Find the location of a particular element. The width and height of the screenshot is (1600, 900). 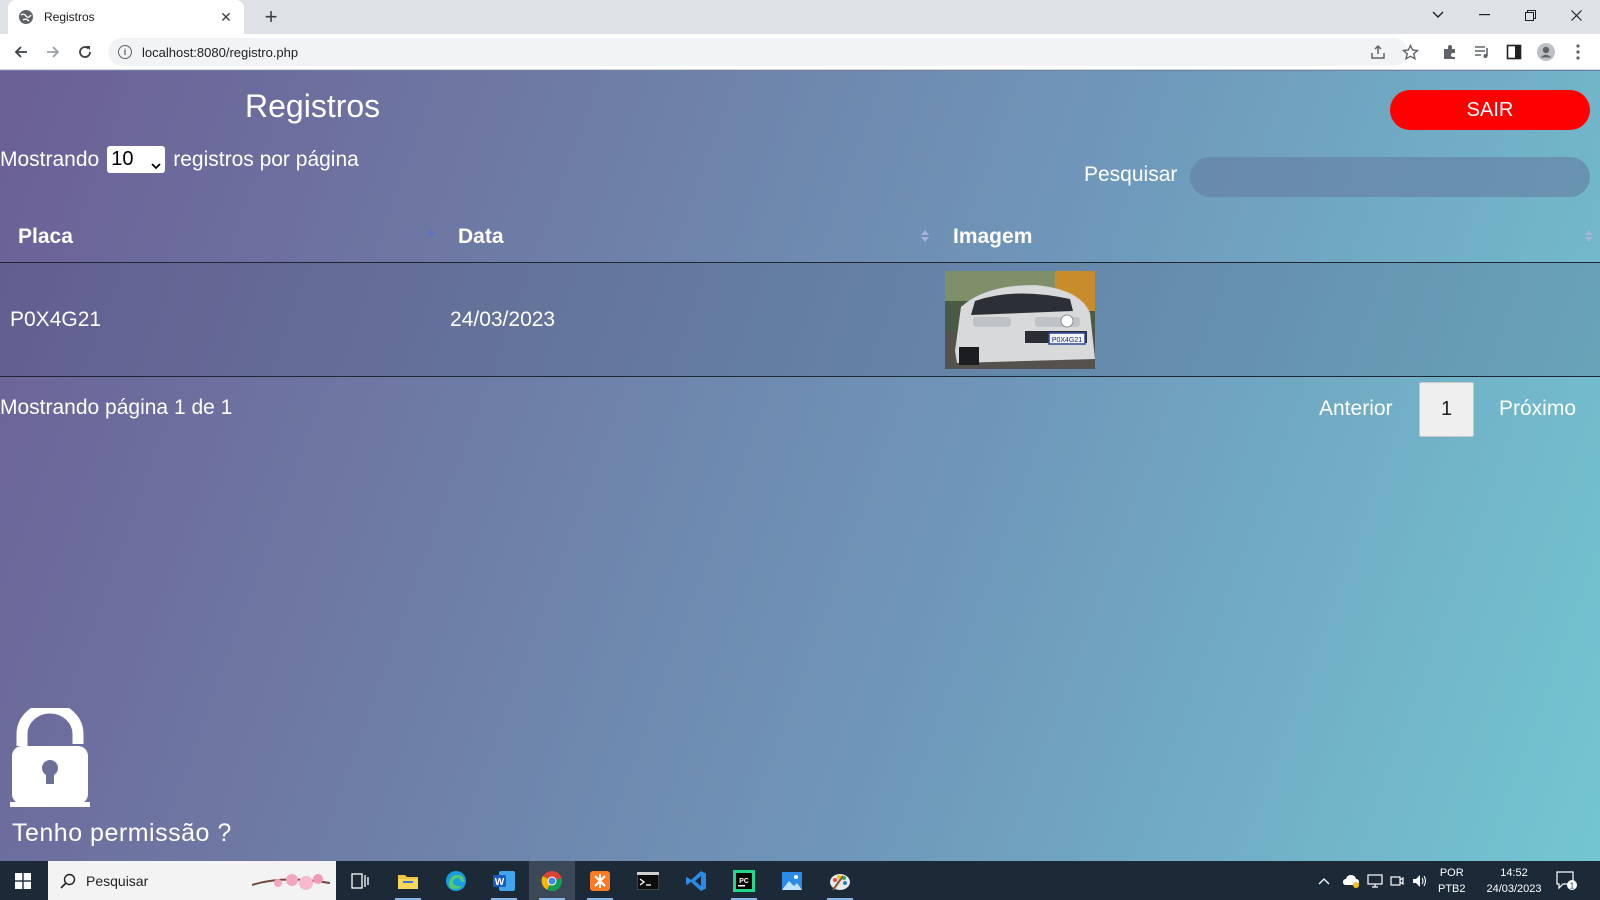

onedrive-icon is located at coordinates (1351, 880).